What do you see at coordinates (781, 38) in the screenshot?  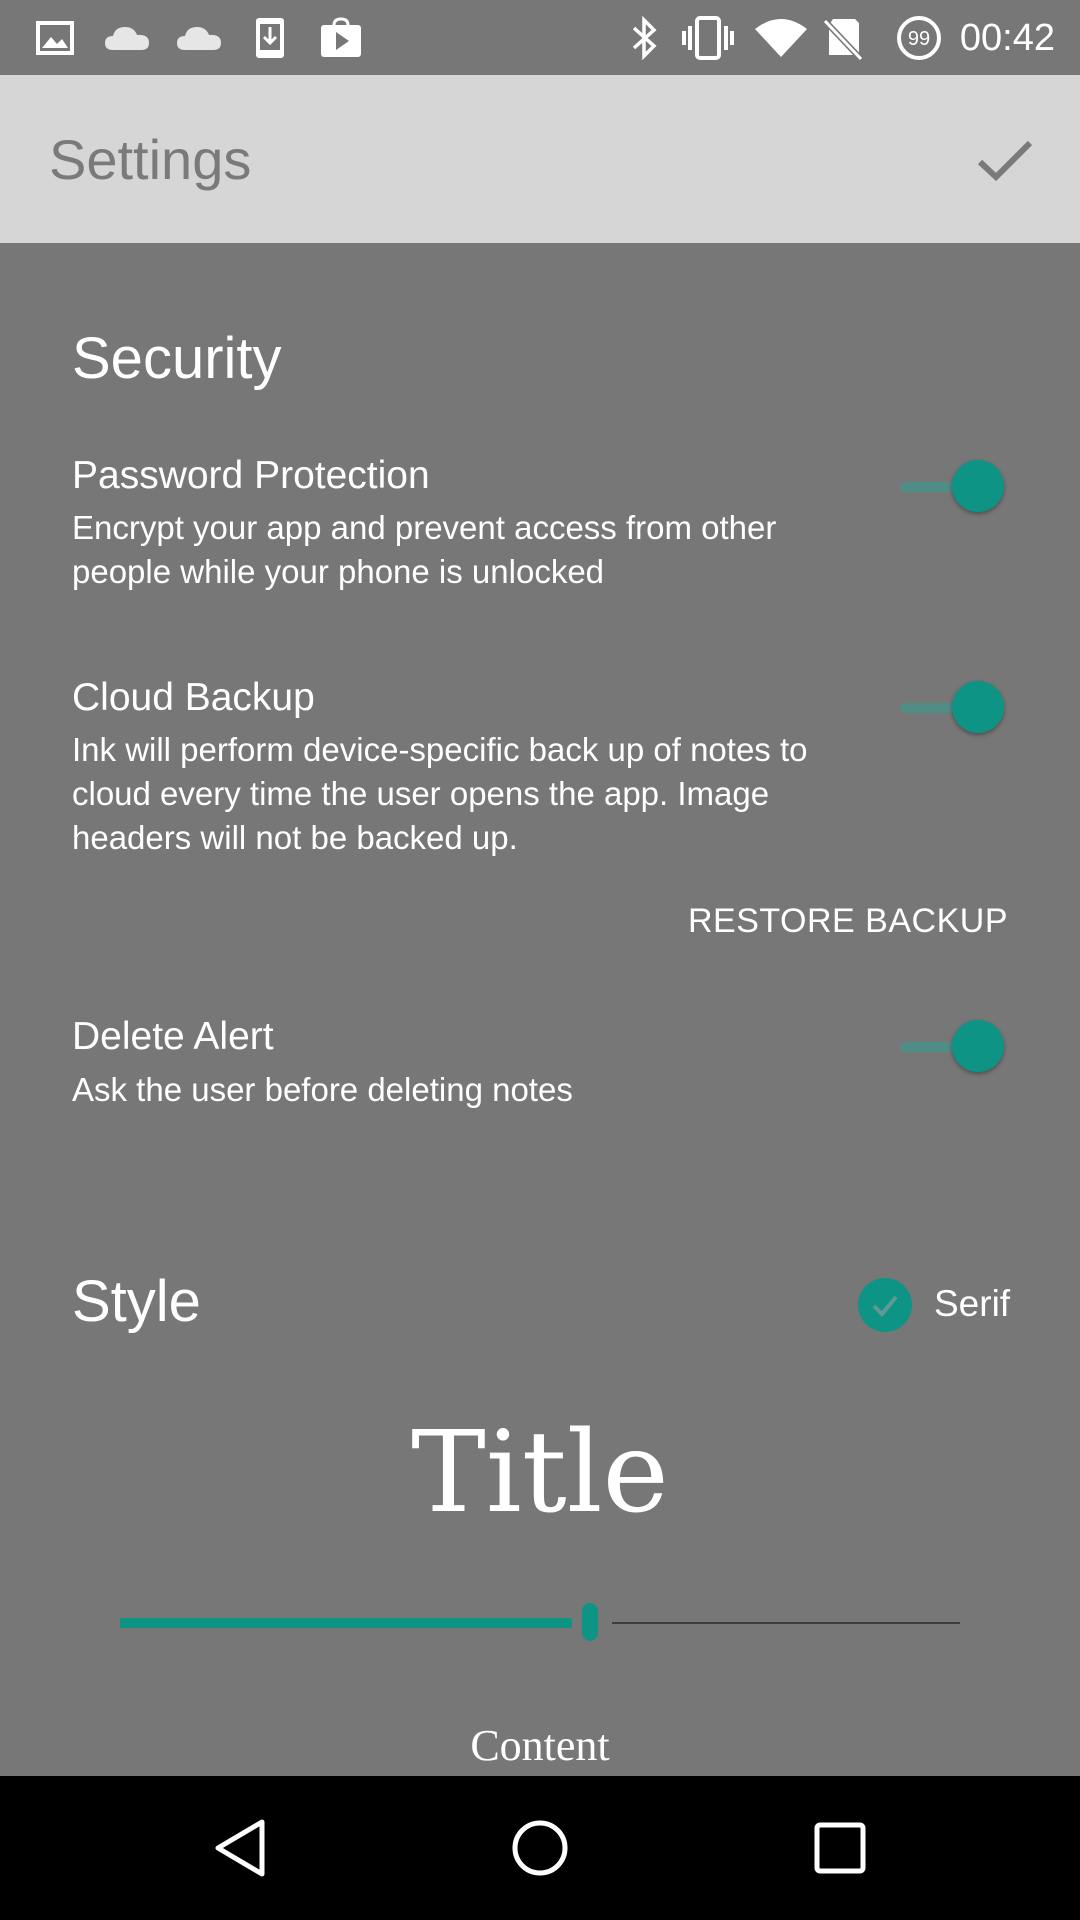 I see `wifi-icon` at bounding box center [781, 38].